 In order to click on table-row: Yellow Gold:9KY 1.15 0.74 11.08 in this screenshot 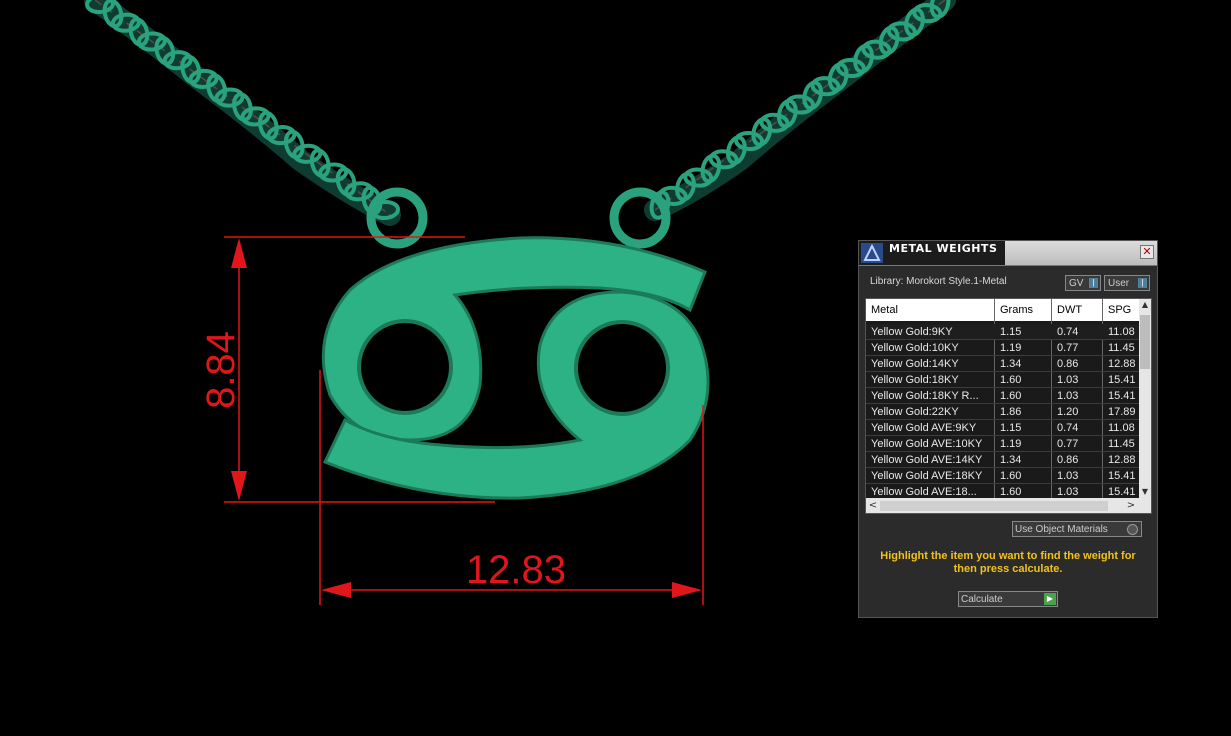, I will do `click(1008, 332)`.